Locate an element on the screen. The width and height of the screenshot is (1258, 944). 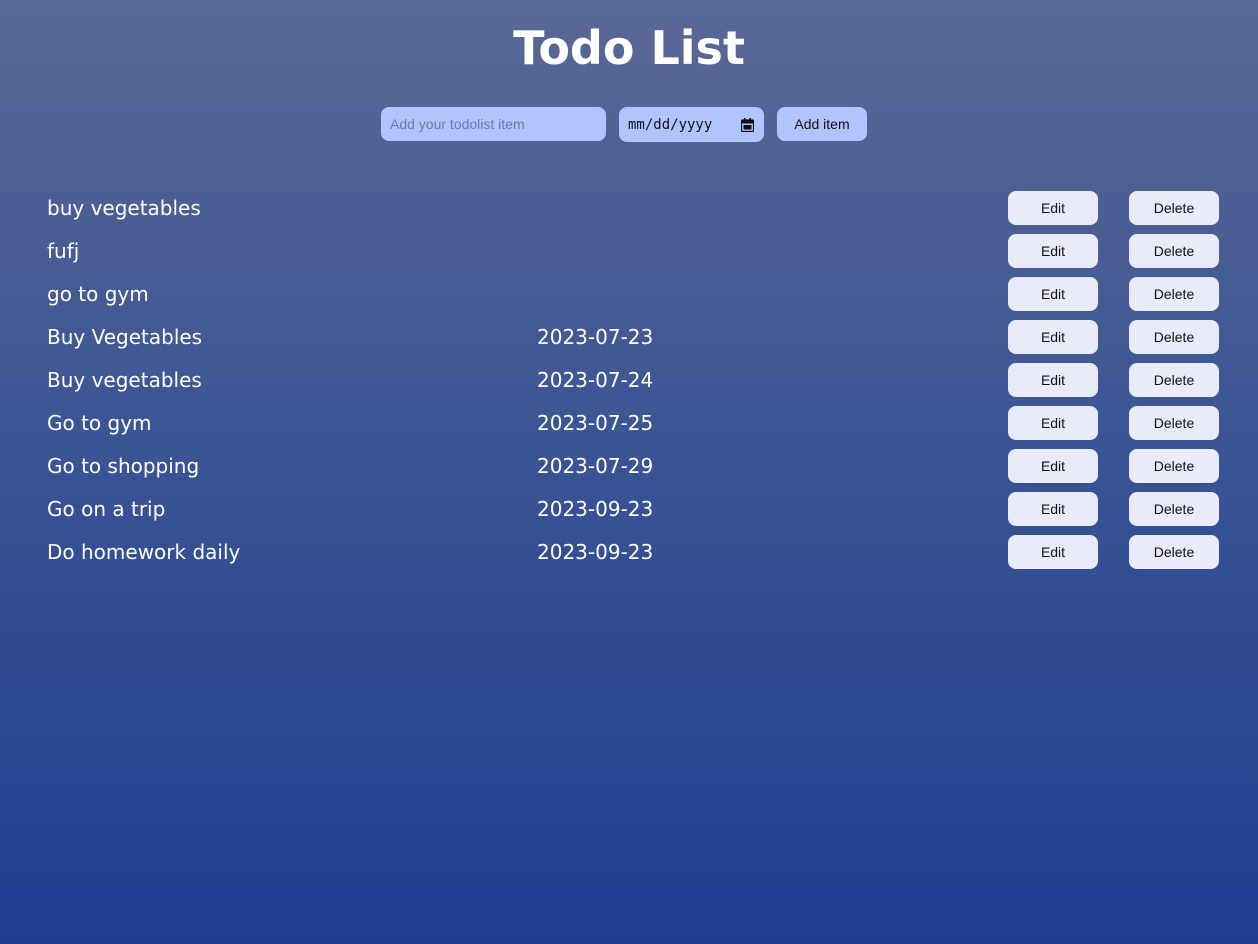
todo-text: fufj is located at coordinates (63, 251).